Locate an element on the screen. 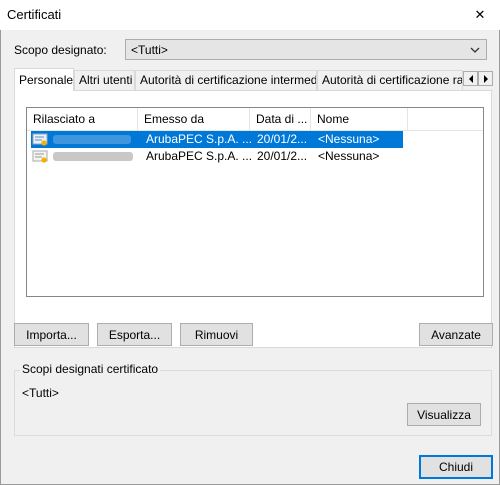  scope-select-value: <Tutti> is located at coordinates (149, 50).